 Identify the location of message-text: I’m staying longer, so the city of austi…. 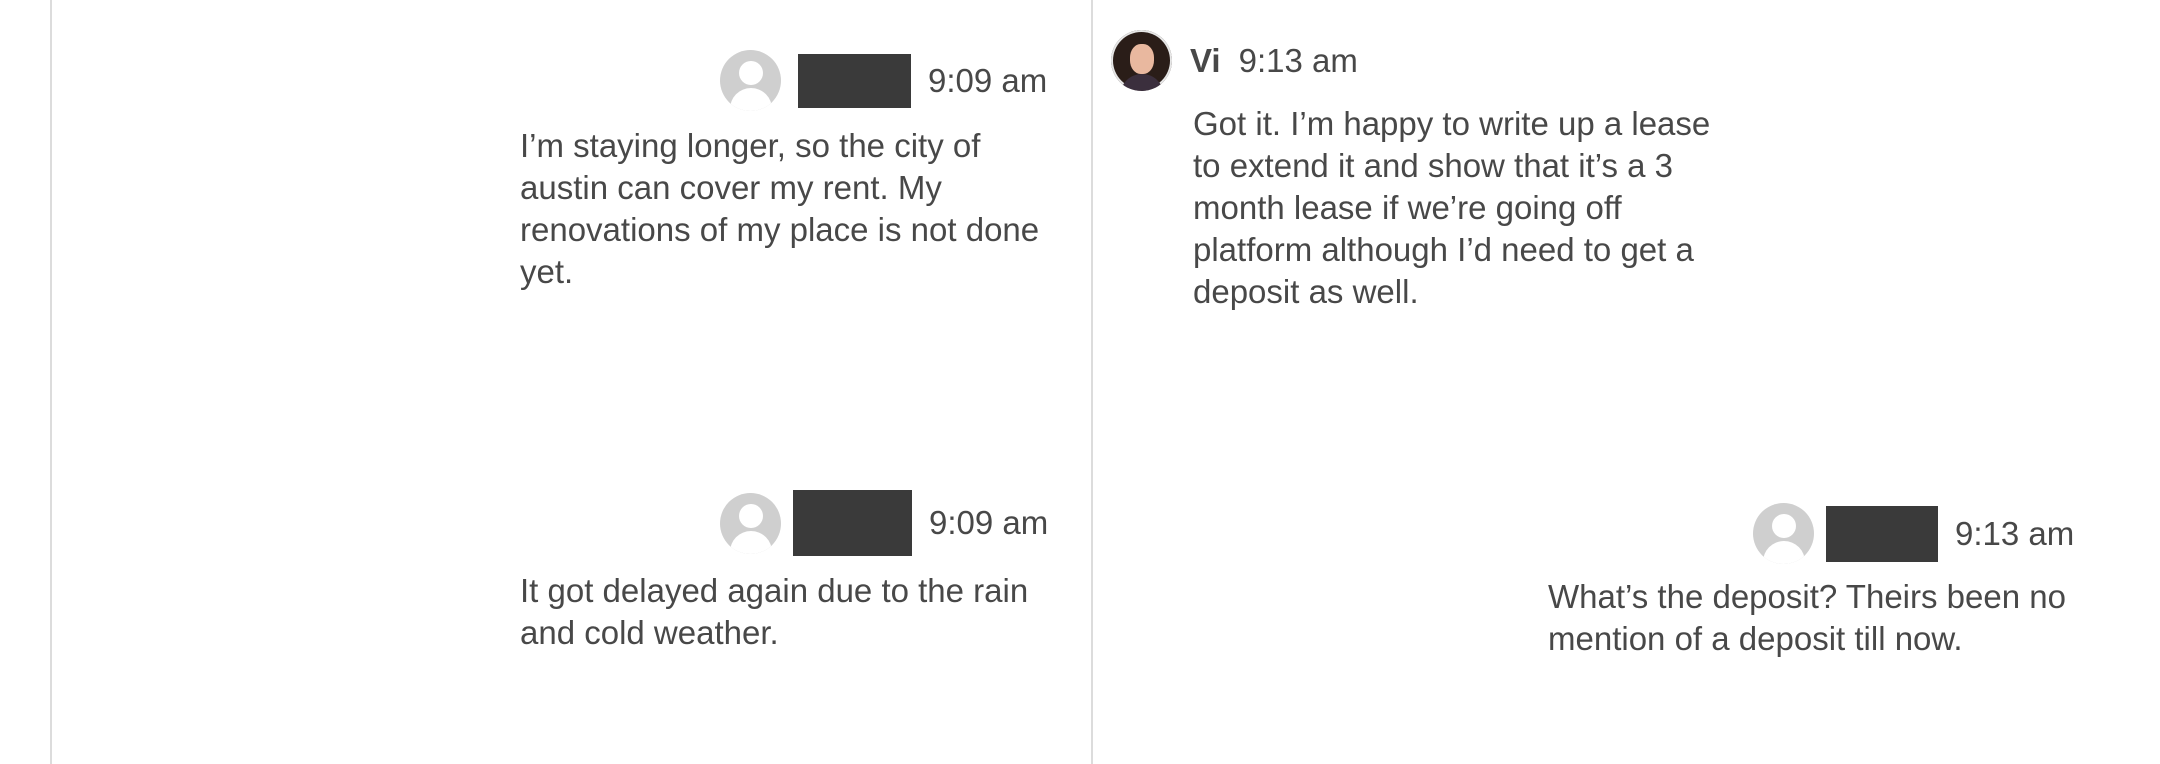
(780, 208).